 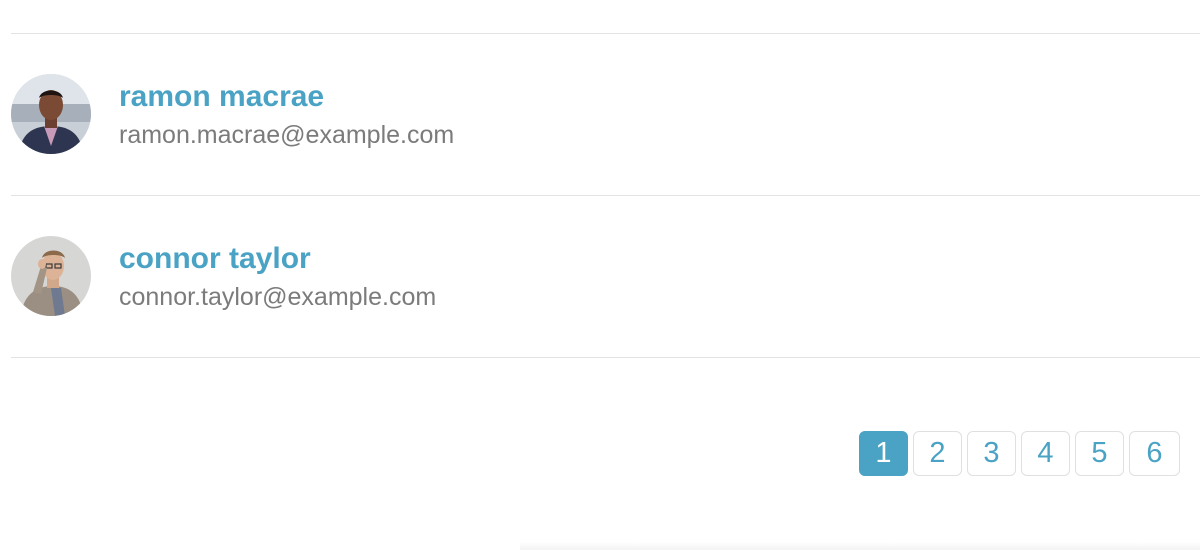 What do you see at coordinates (1045, 453) in the screenshot?
I see `page-button-4: 4` at bounding box center [1045, 453].